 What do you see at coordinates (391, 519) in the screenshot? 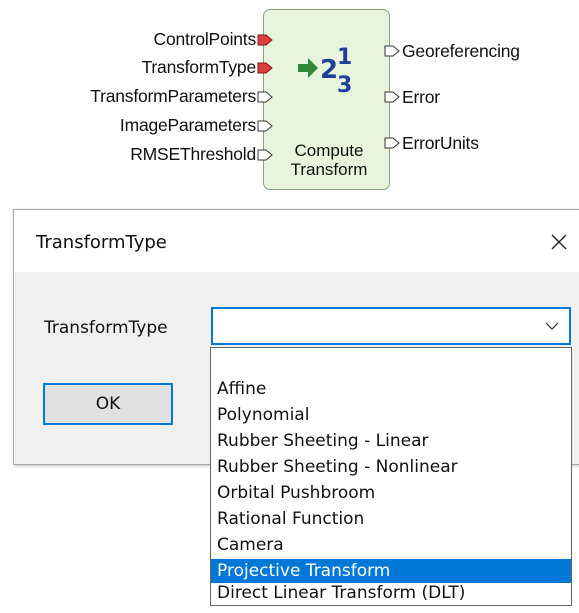
I see `dropdown-option-rational-function: Rational Function` at bounding box center [391, 519].